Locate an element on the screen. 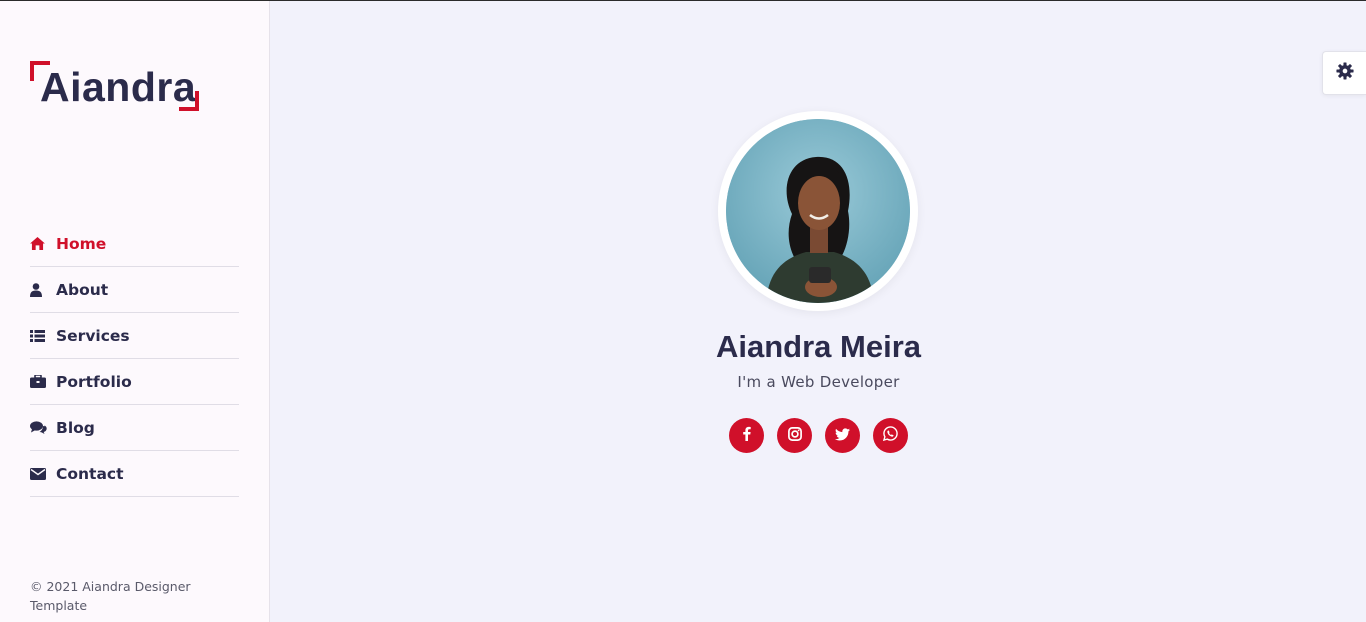 The image size is (1366, 622). nav-item-label: Contact is located at coordinates (90, 473).